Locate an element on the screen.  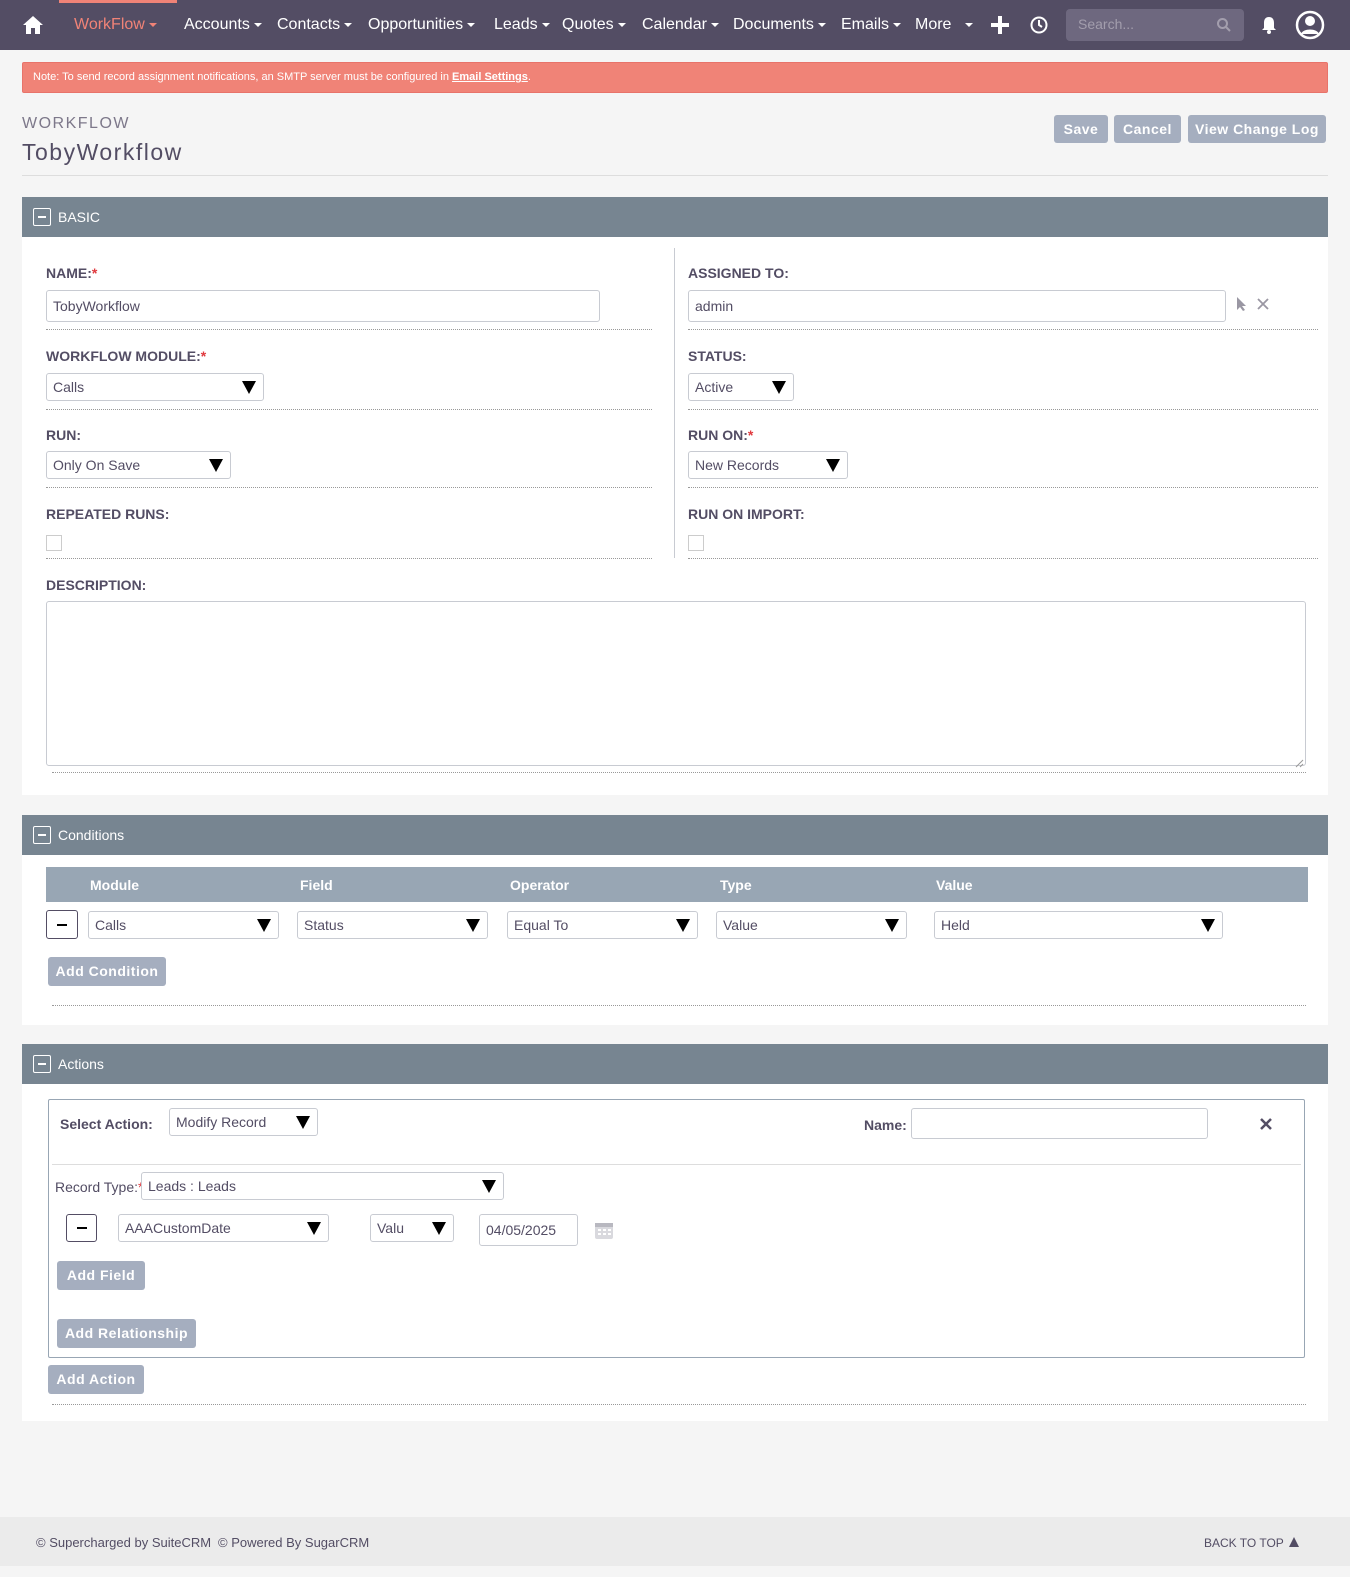
nav-more: More is located at coordinates (944, 25).